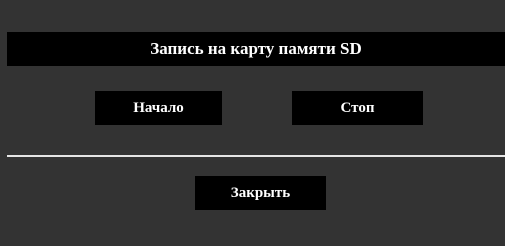  Describe the element at coordinates (357, 108) in the screenshot. I see `stop-button: Стоп` at that location.